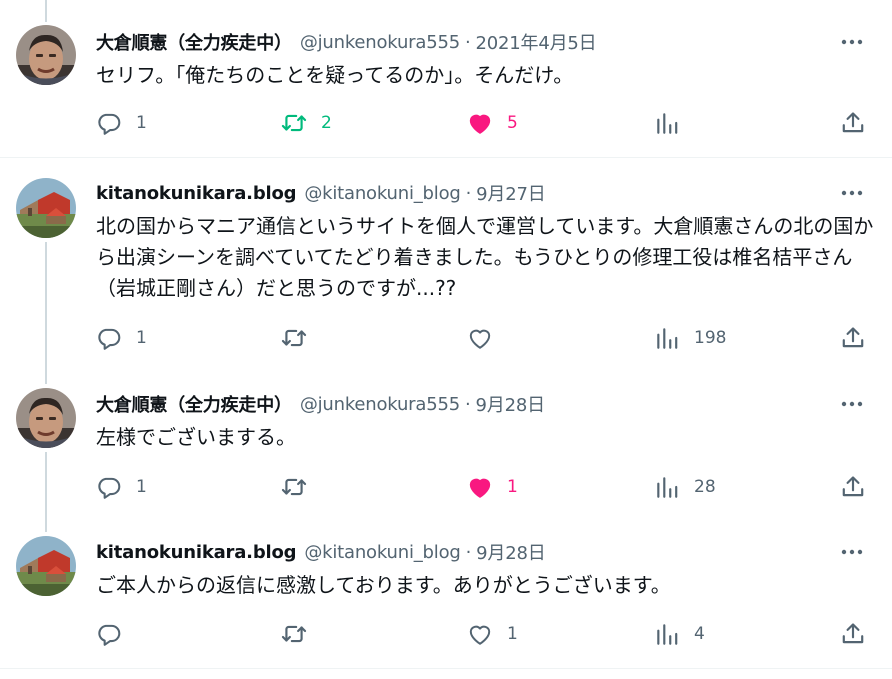 This screenshot has height=679, width=892. I want to click on tweet-text: 左様でございまする。, so click(196, 437).